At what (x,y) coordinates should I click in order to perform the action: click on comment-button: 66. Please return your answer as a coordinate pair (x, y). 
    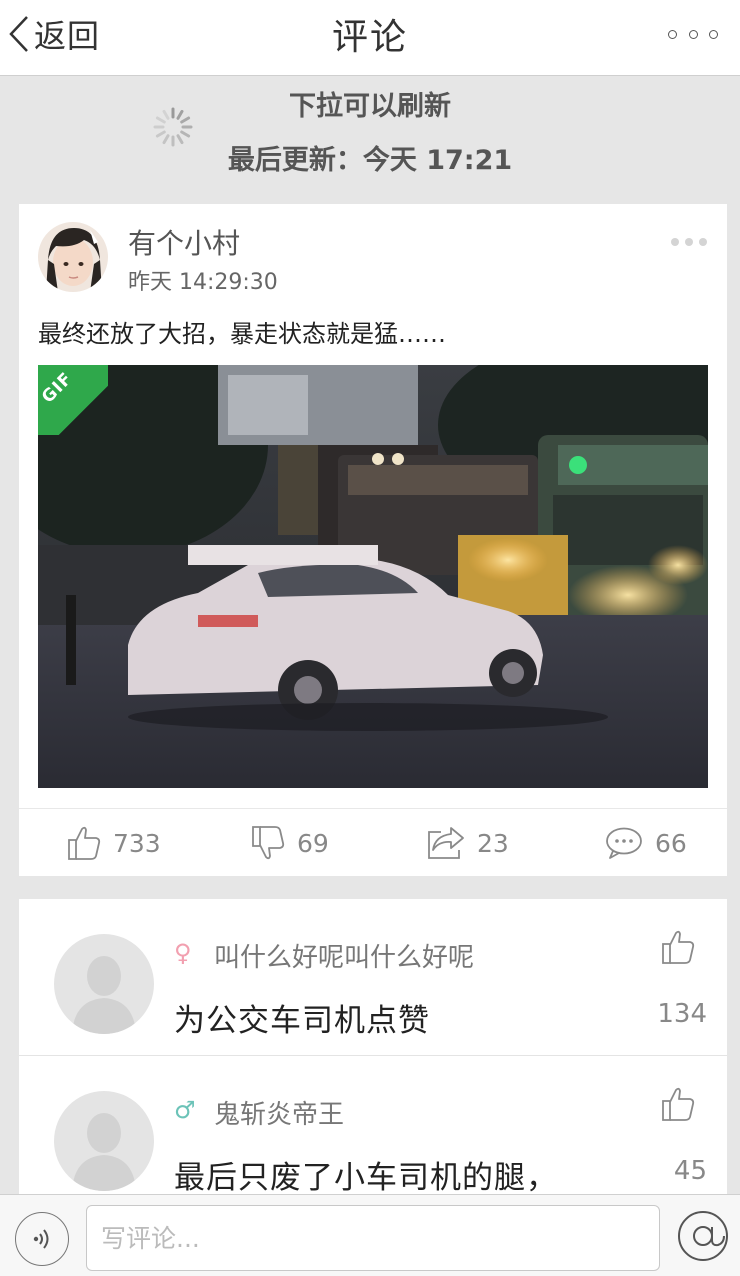
    Looking at the image, I should click on (646, 843).